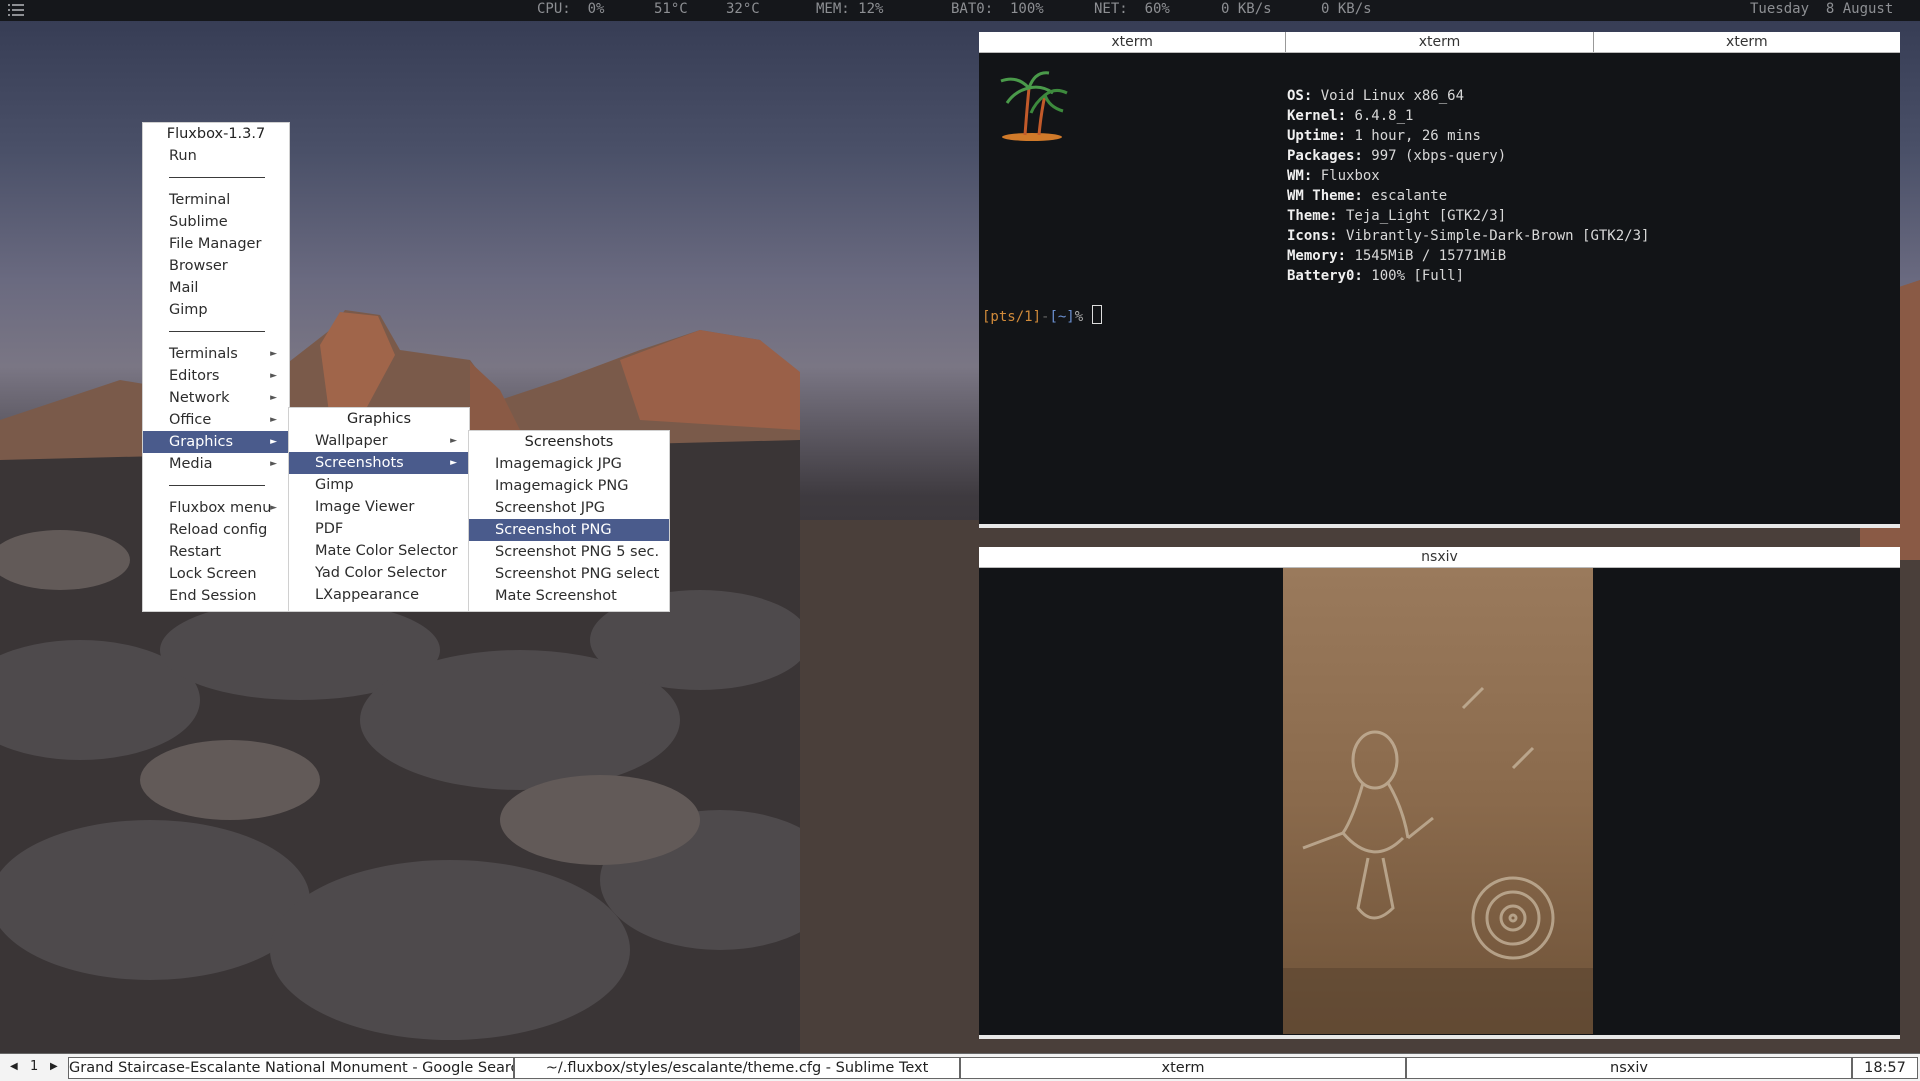  Describe the element at coordinates (216, 420) in the screenshot. I see `menu-item-office: Office ►` at that location.